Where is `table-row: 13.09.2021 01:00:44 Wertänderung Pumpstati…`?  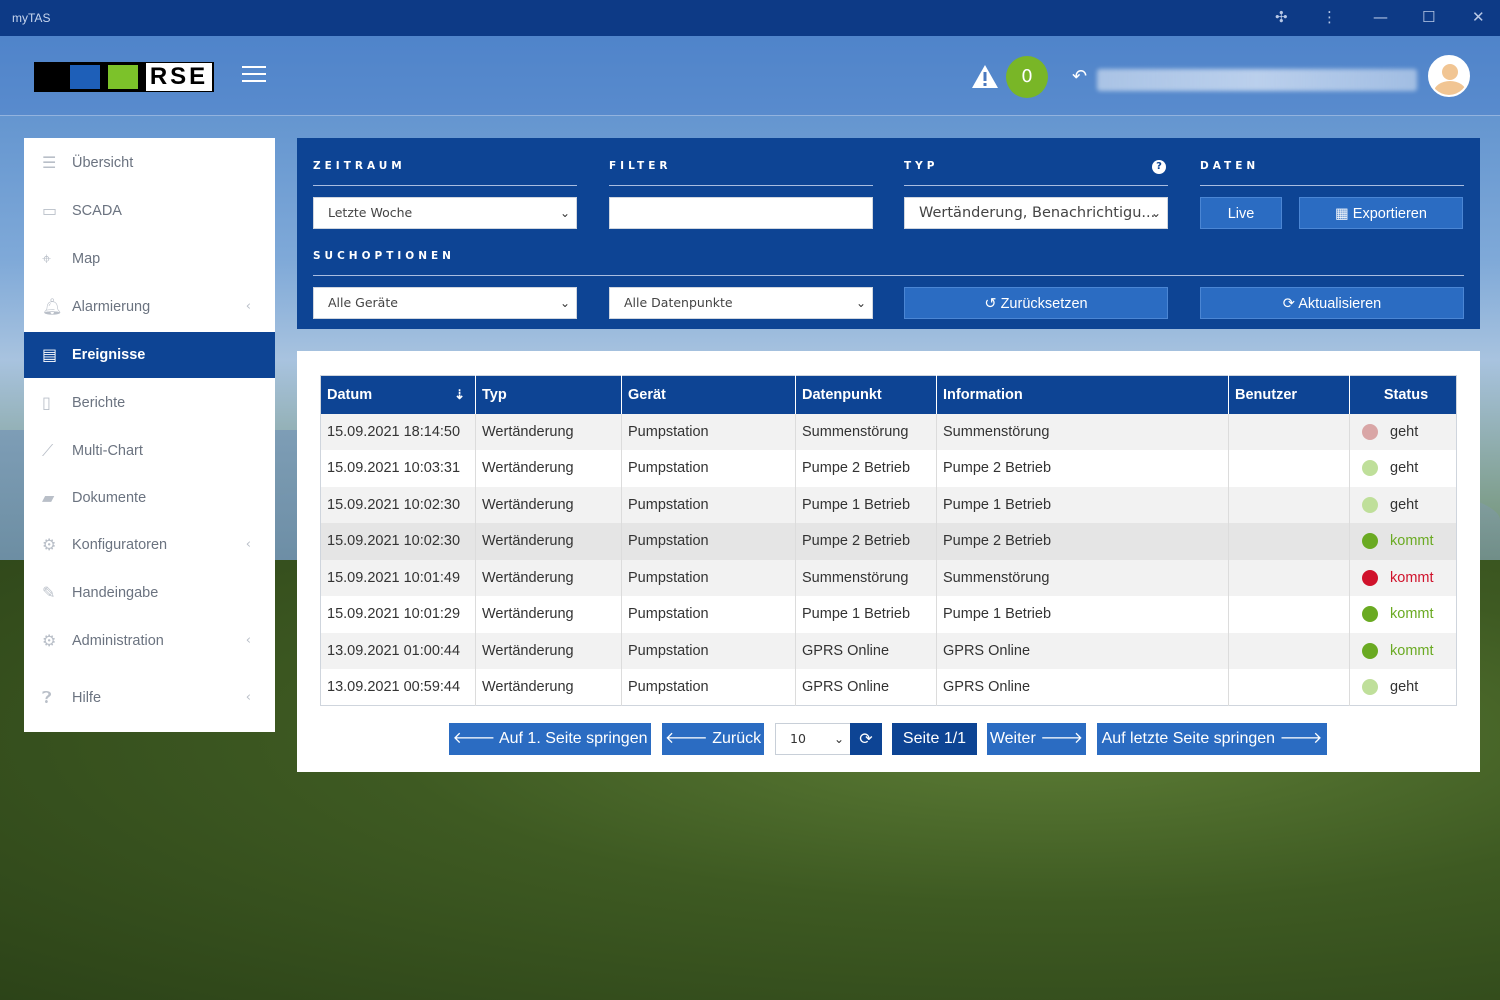 table-row: 13.09.2021 01:00:44 Wertänderung Pumpstati… is located at coordinates (888, 650).